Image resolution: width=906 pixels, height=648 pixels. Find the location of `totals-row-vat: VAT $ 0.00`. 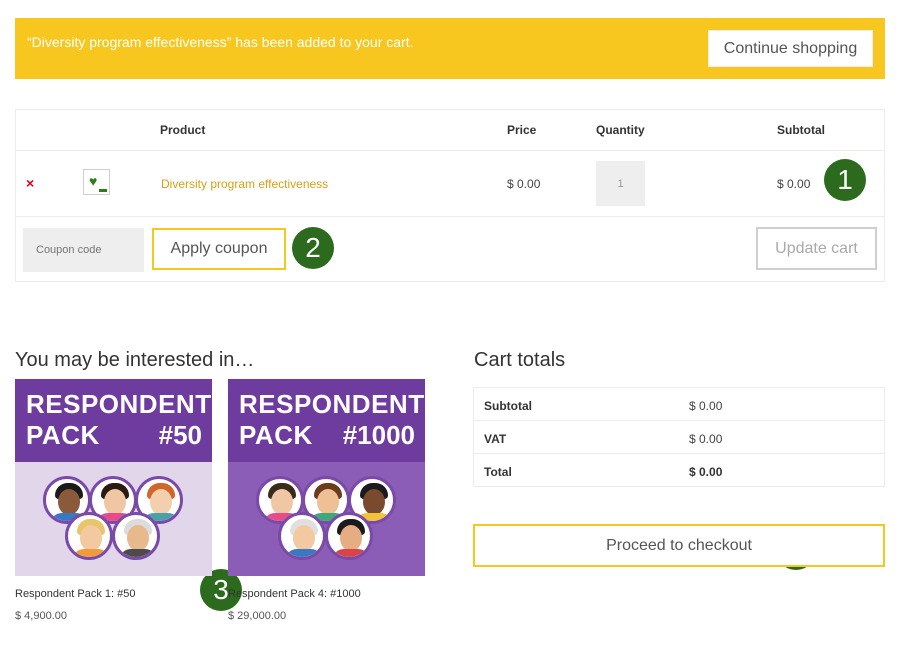

totals-row-vat: VAT $ 0.00 is located at coordinates (679, 437).